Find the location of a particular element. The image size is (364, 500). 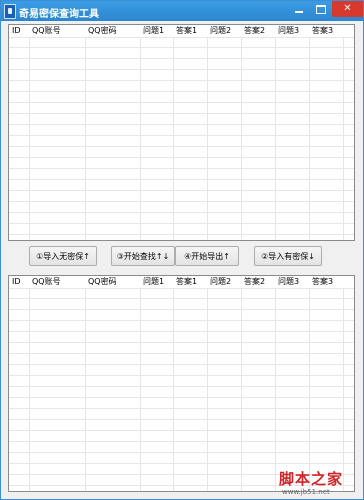

watermark-url: www.jb51.net is located at coordinates (306, 492).